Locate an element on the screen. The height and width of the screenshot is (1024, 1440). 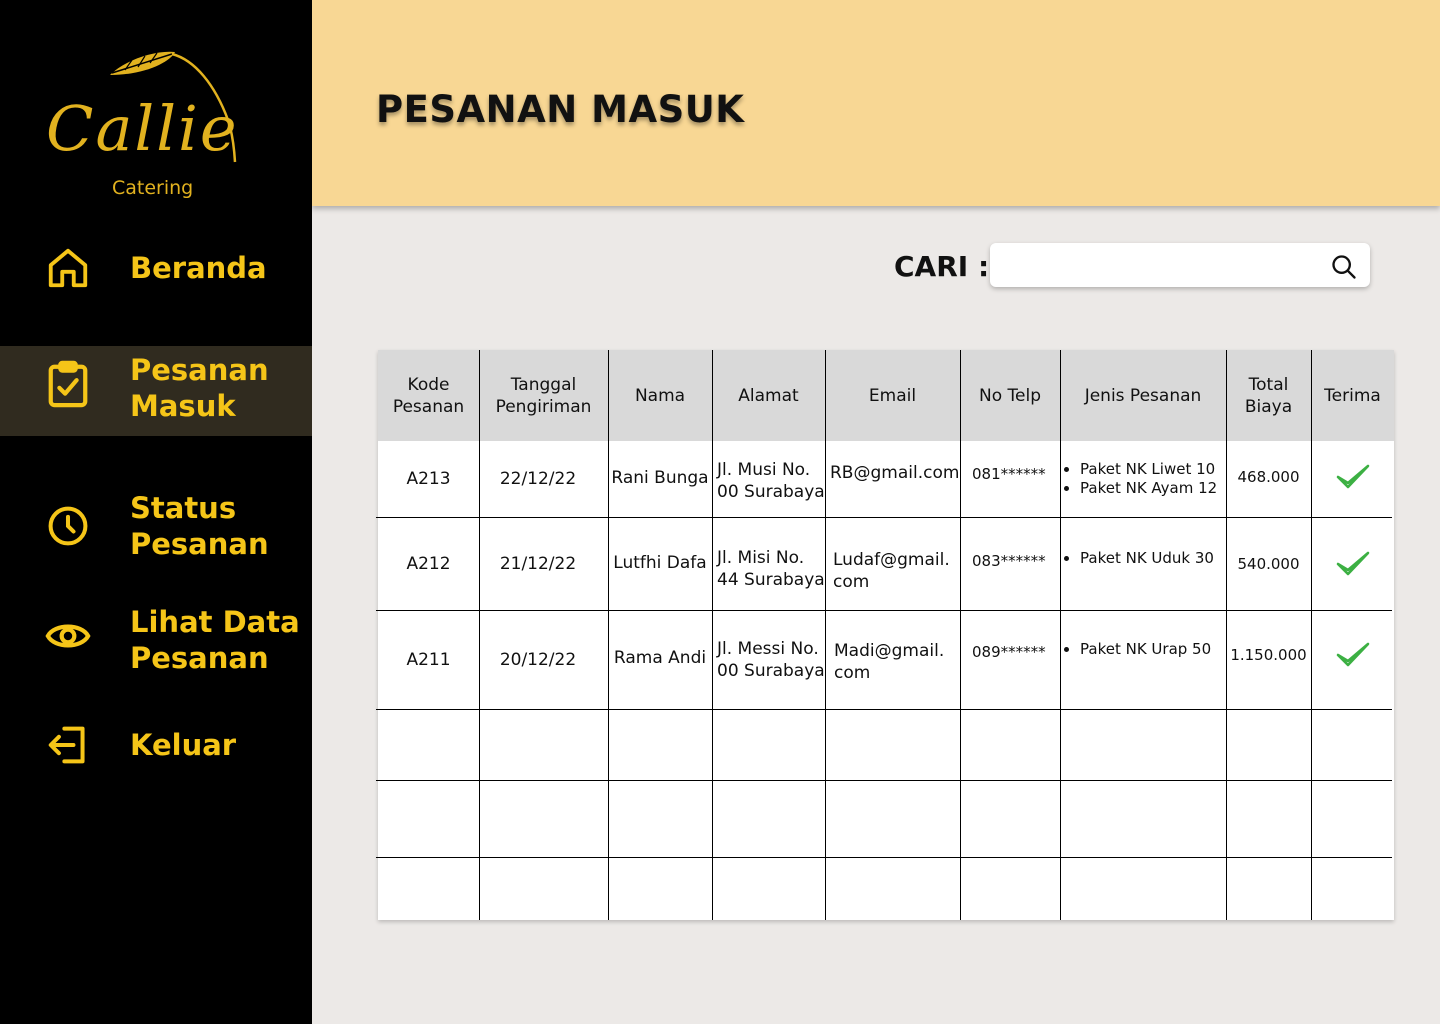
list-item: Paket NK Liwet 10 is located at coordinates (1148, 469).